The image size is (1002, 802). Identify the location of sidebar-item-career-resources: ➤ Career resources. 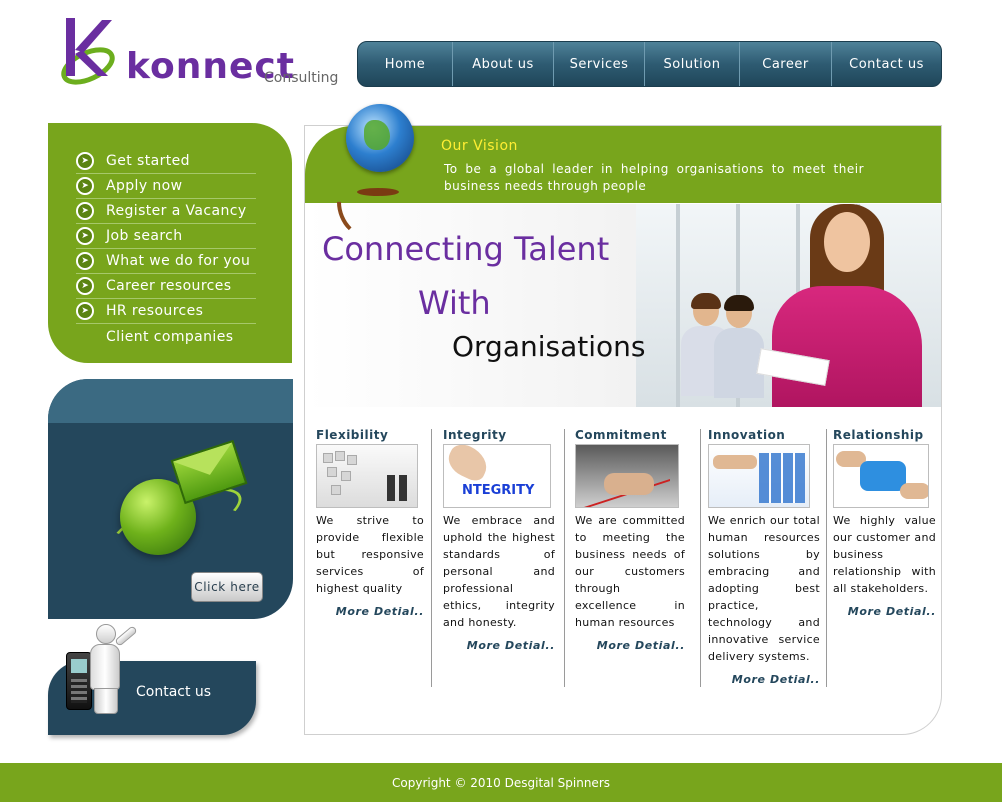
(166, 286).